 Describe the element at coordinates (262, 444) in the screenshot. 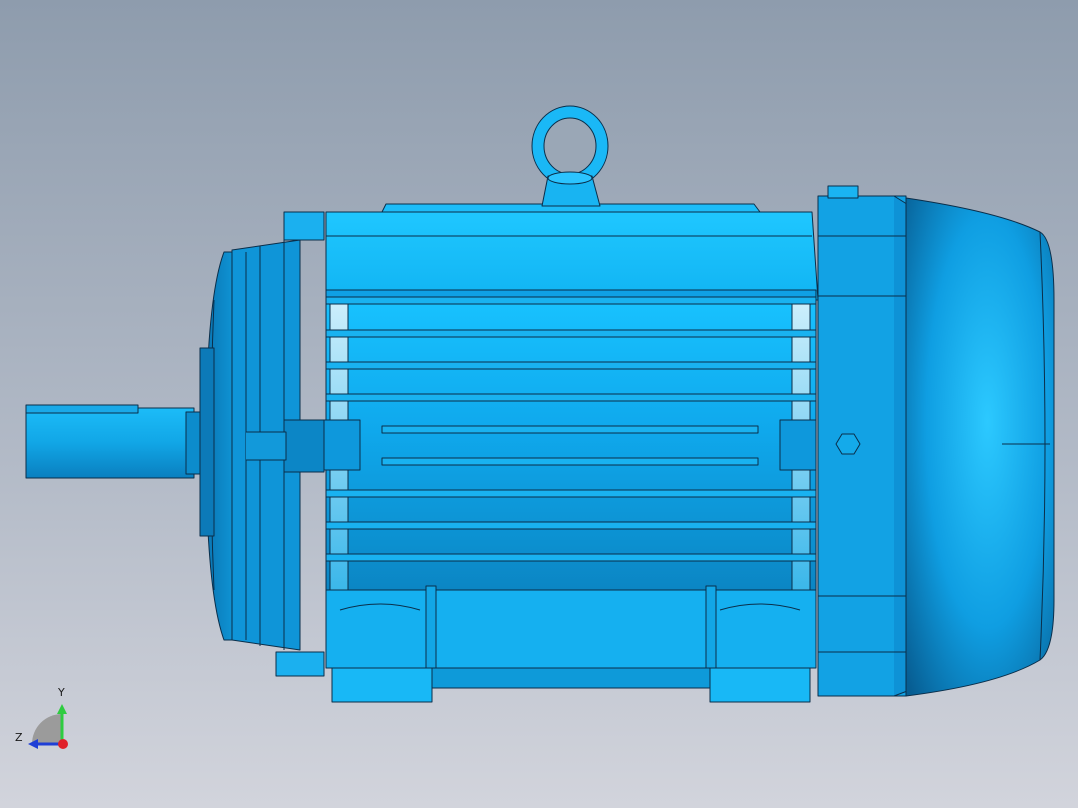

I see `drive-end-shield` at that location.